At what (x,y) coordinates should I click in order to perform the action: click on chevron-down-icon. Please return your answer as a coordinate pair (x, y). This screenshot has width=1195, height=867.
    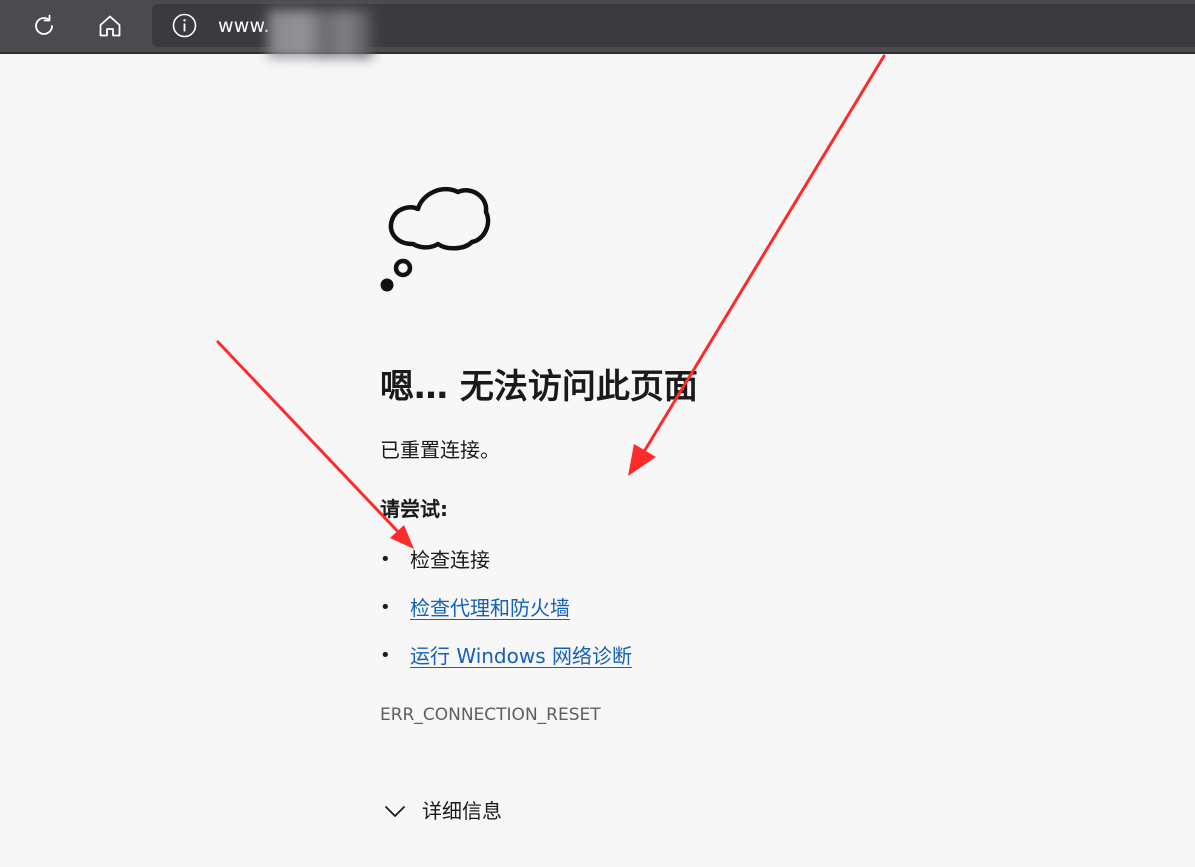
    Looking at the image, I should click on (395, 811).